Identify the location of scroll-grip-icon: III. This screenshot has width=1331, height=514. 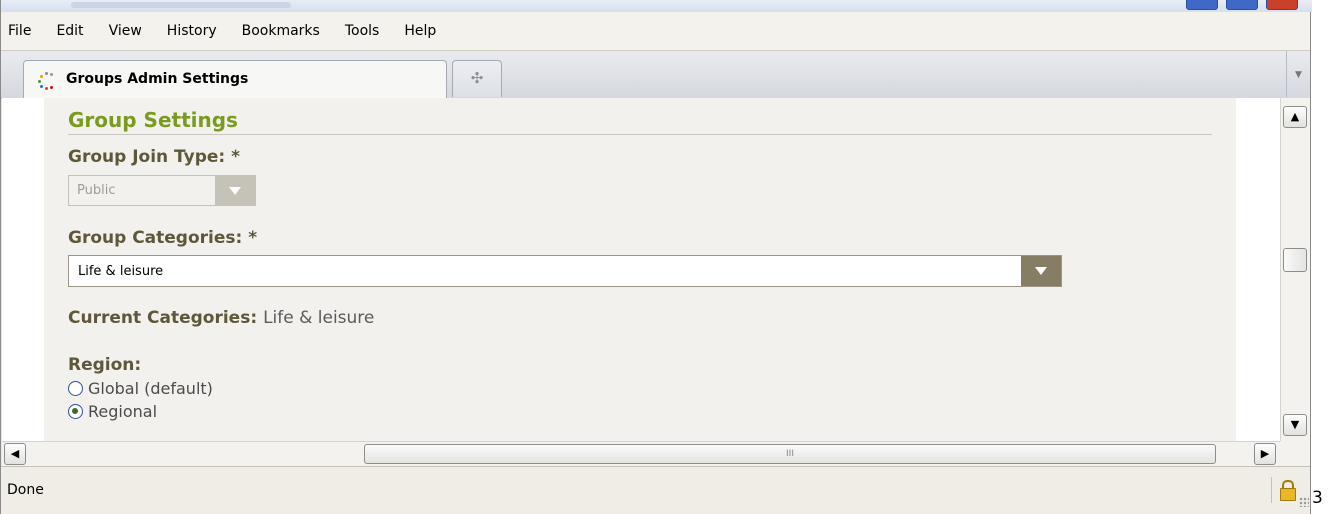
(790, 454).